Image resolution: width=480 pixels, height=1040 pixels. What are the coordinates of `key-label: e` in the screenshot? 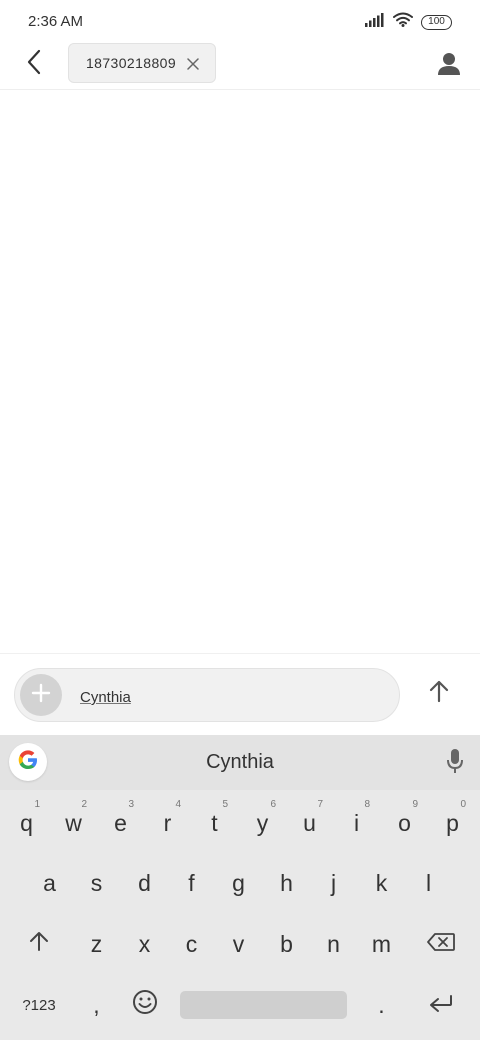 It's located at (120, 822).